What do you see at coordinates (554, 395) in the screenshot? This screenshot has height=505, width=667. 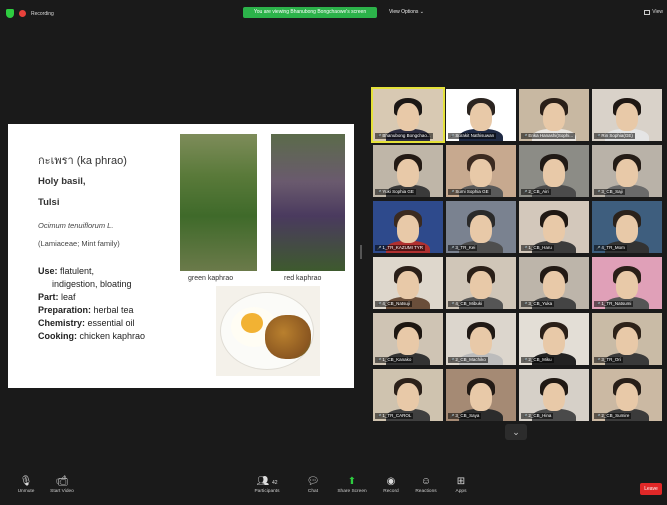 I see `participant-tile: 2_CB_Hina` at bounding box center [554, 395].